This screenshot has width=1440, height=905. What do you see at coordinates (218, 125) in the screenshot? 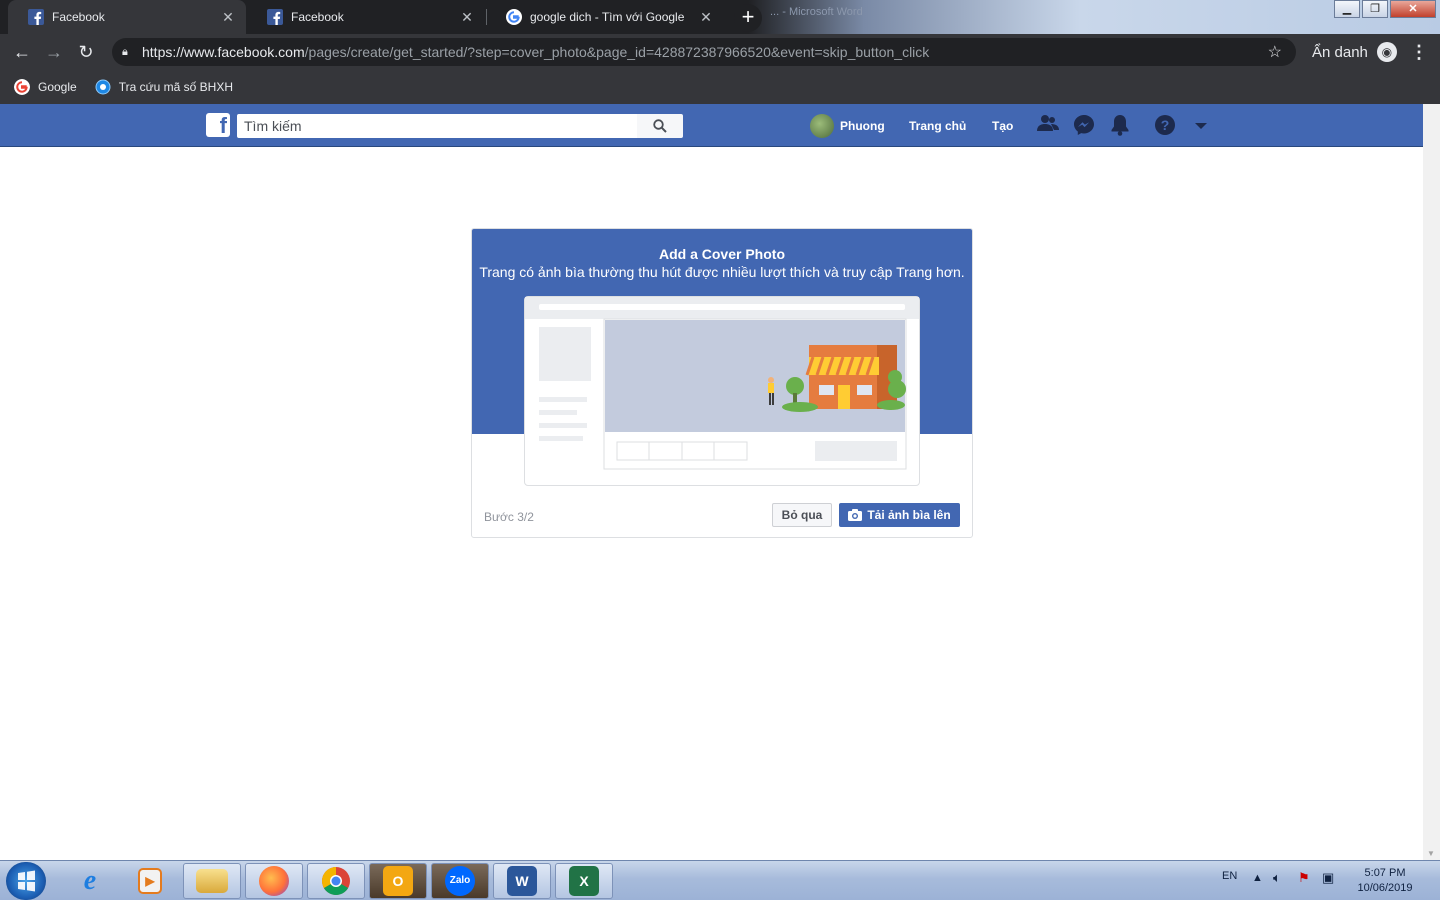
I see `facebook-logo-icon: f` at bounding box center [218, 125].